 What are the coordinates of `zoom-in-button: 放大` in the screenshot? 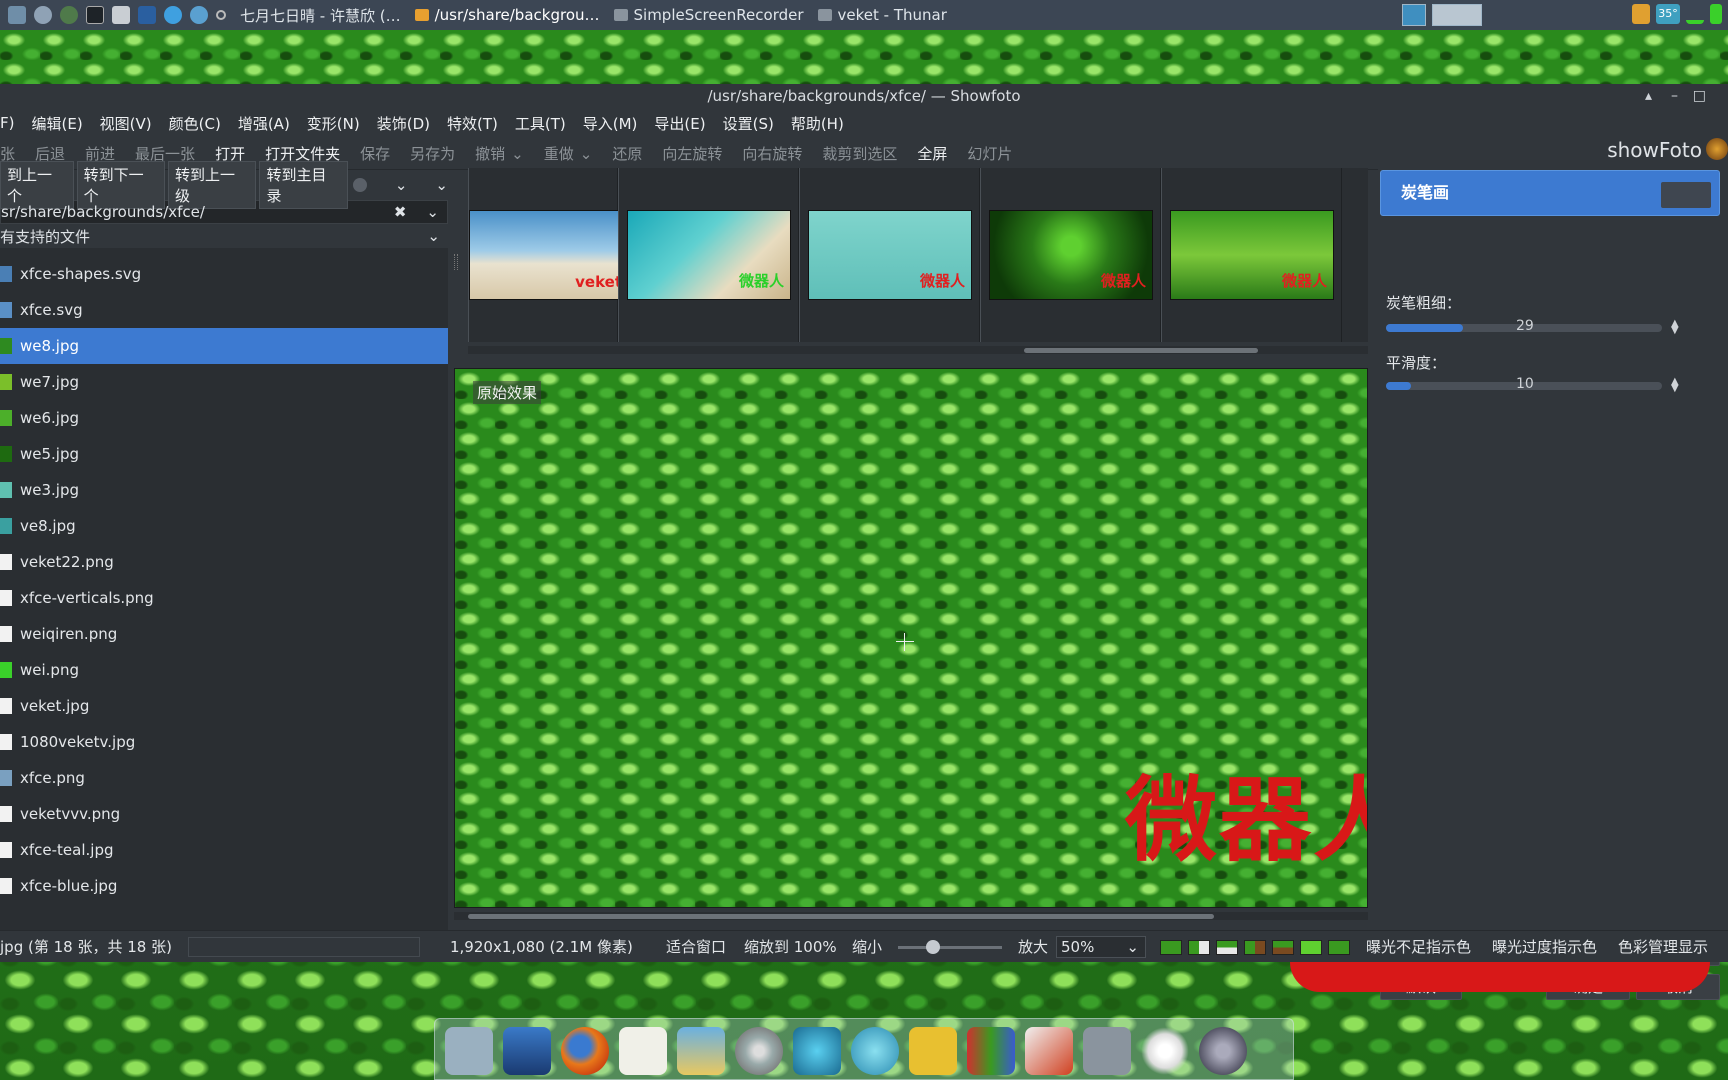 It's located at (1033, 947).